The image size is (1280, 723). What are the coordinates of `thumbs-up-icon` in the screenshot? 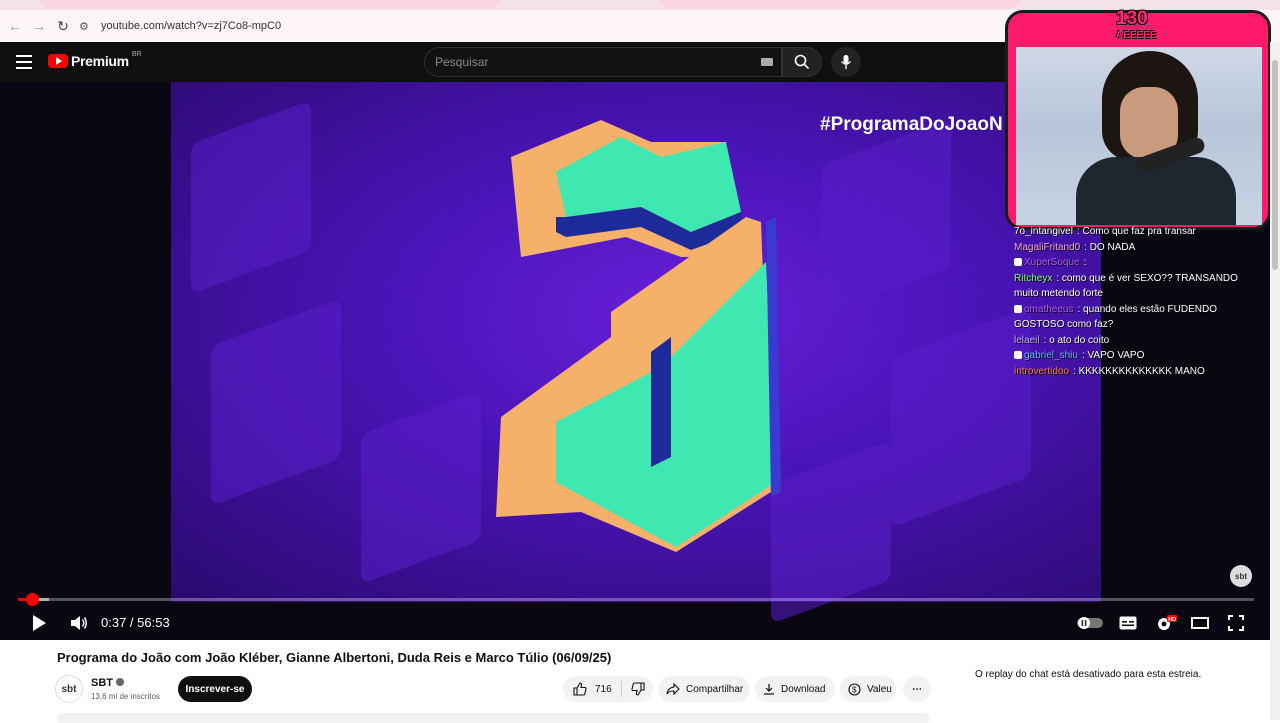 It's located at (580, 689).